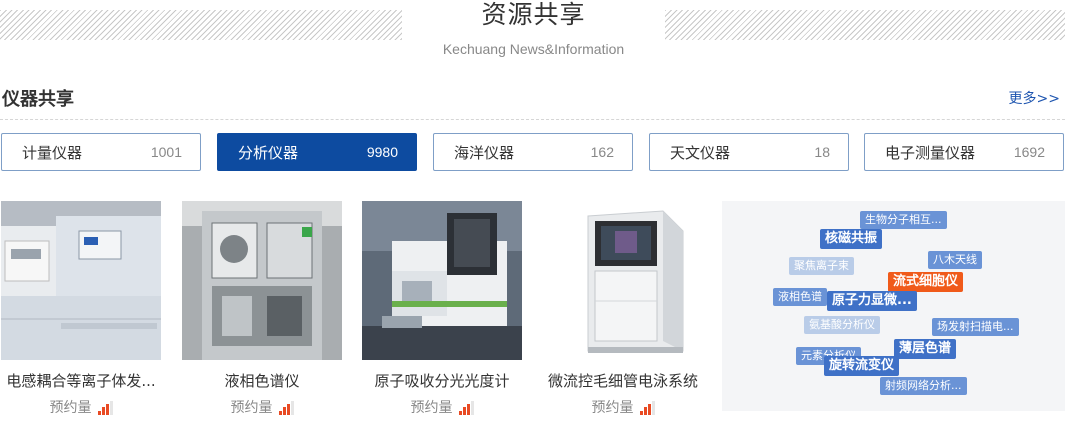  I want to click on instrument-card: 液相色谱仪 预约量, so click(262, 309).